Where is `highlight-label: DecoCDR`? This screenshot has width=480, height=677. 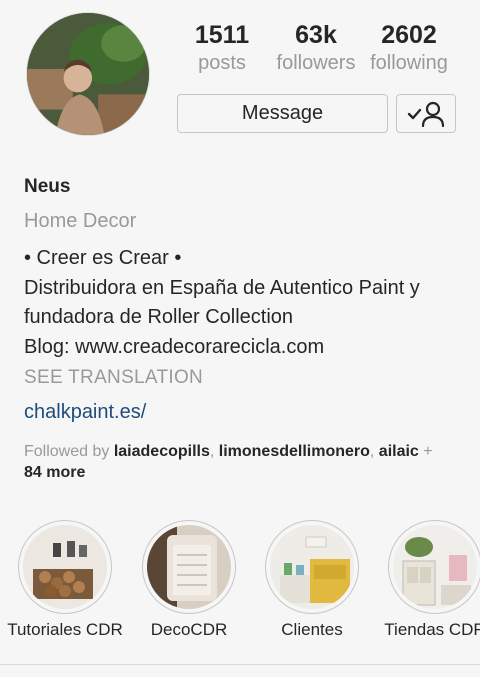
highlight-label: DecoCDR is located at coordinates (189, 629).